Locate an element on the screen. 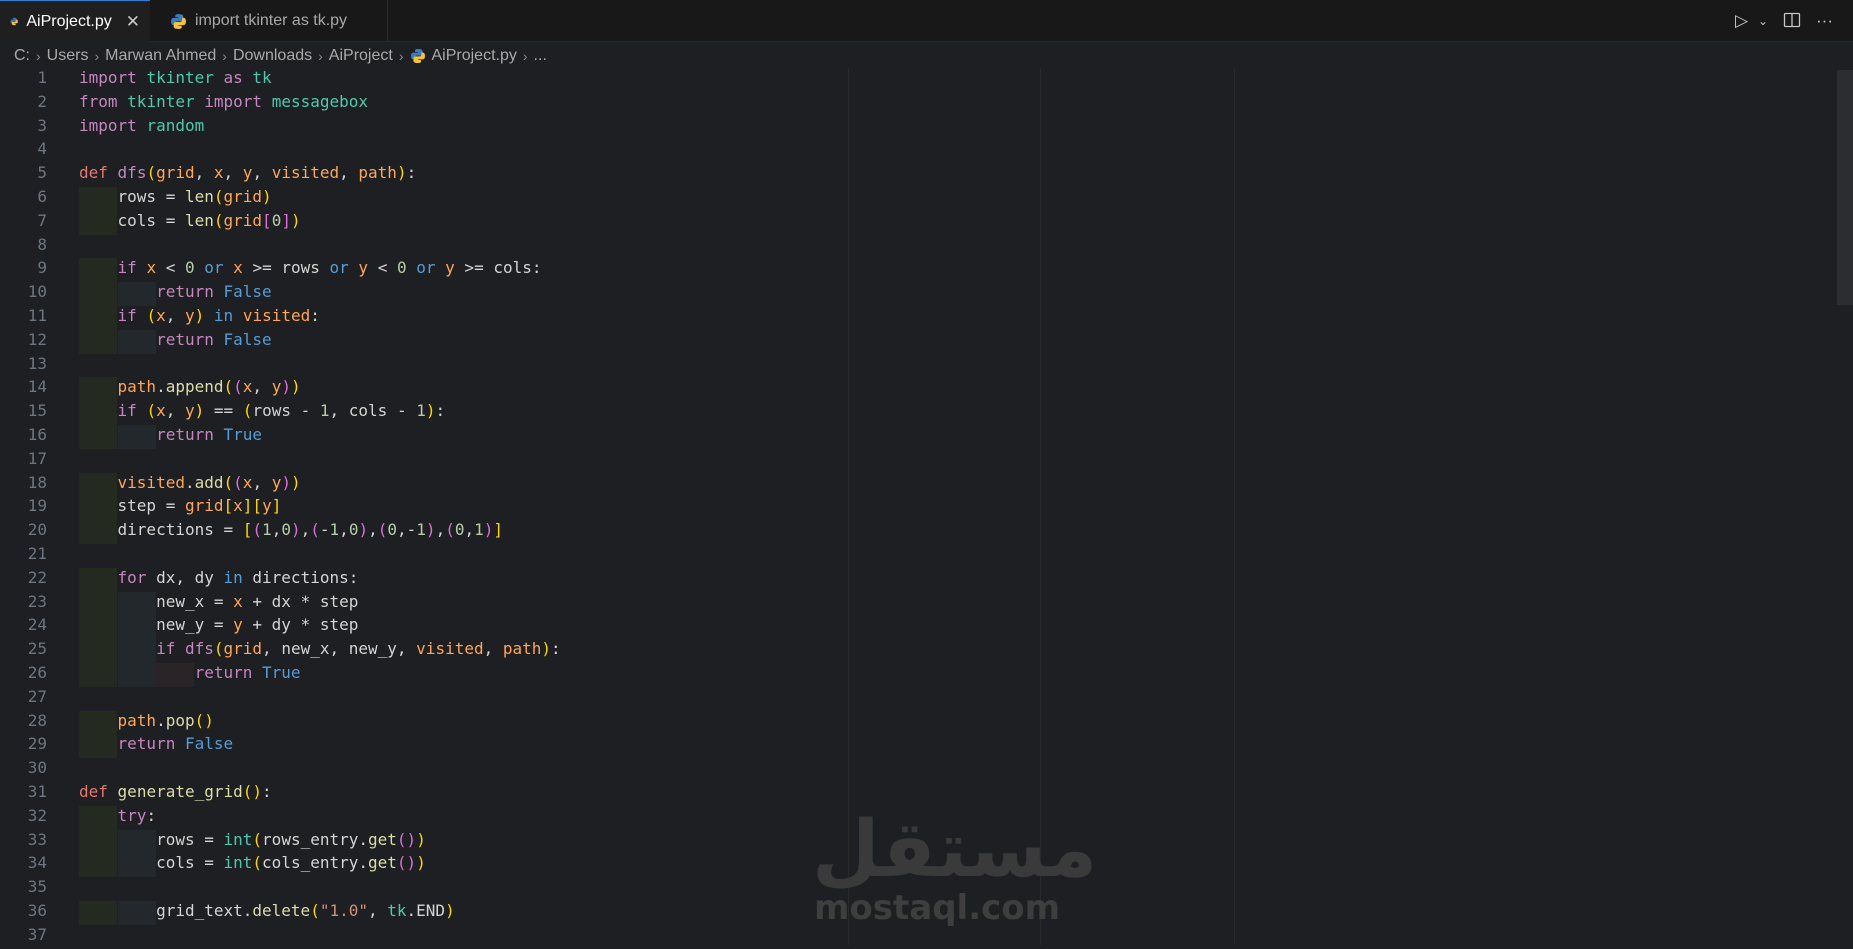 This screenshot has width=1853, height=949. breadcrumb-item: AiProject is located at coordinates (361, 56).